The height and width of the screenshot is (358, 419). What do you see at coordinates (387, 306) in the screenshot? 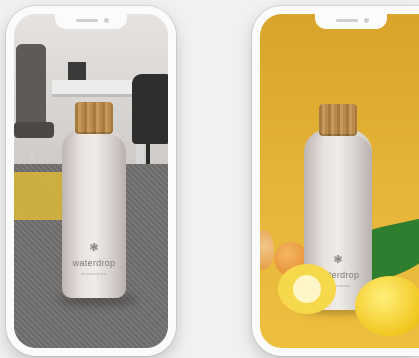
I see `whole-lemon` at bounding box center [387, 306].